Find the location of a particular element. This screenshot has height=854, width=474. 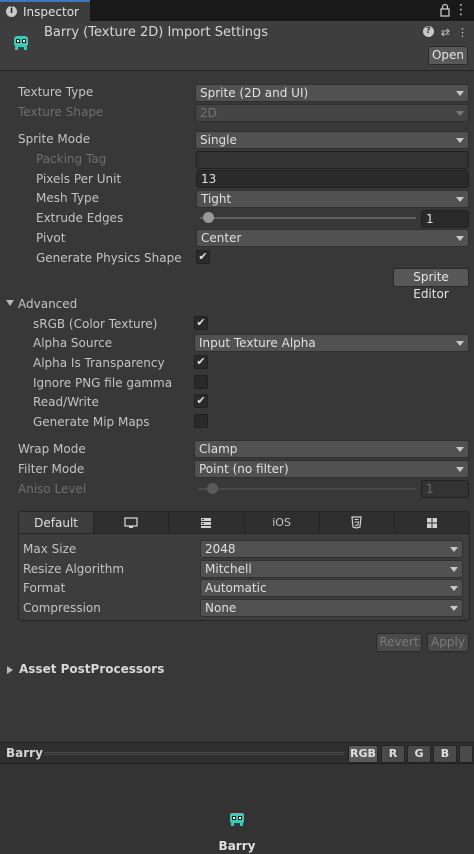

ignore-png-gamma-checkbox is located at coordinates (201, 382).